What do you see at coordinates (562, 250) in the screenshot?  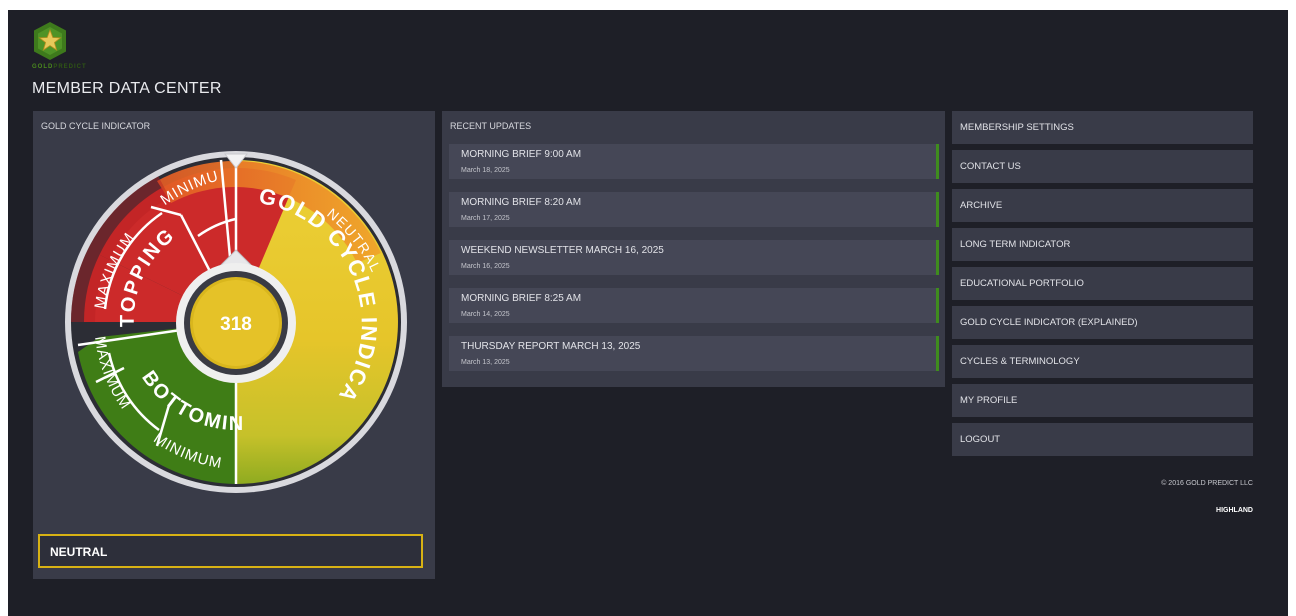 I see `update-title: WEEKEND NEWSLETTER MARCH 16, 2025` at bounding box center [562, 250].